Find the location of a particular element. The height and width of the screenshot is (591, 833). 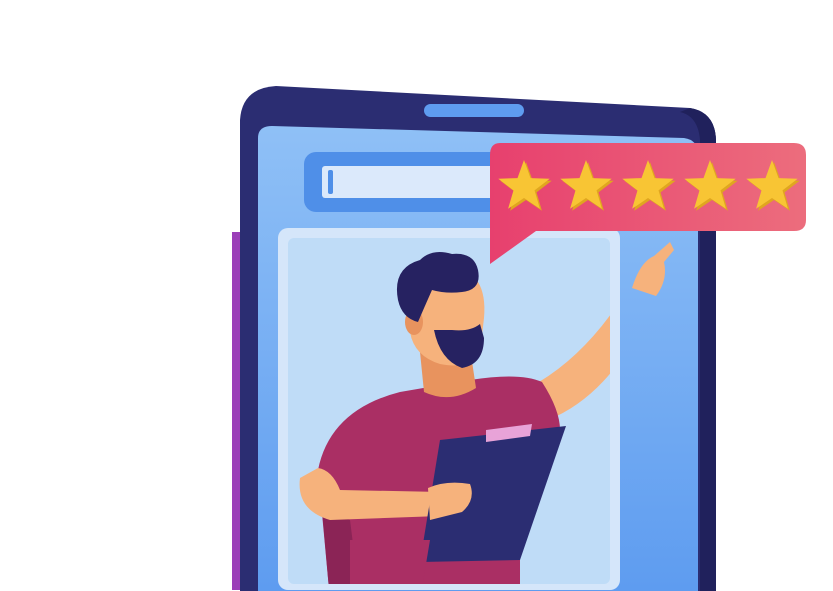

shirt-lower is located at coordinates (390, 562).